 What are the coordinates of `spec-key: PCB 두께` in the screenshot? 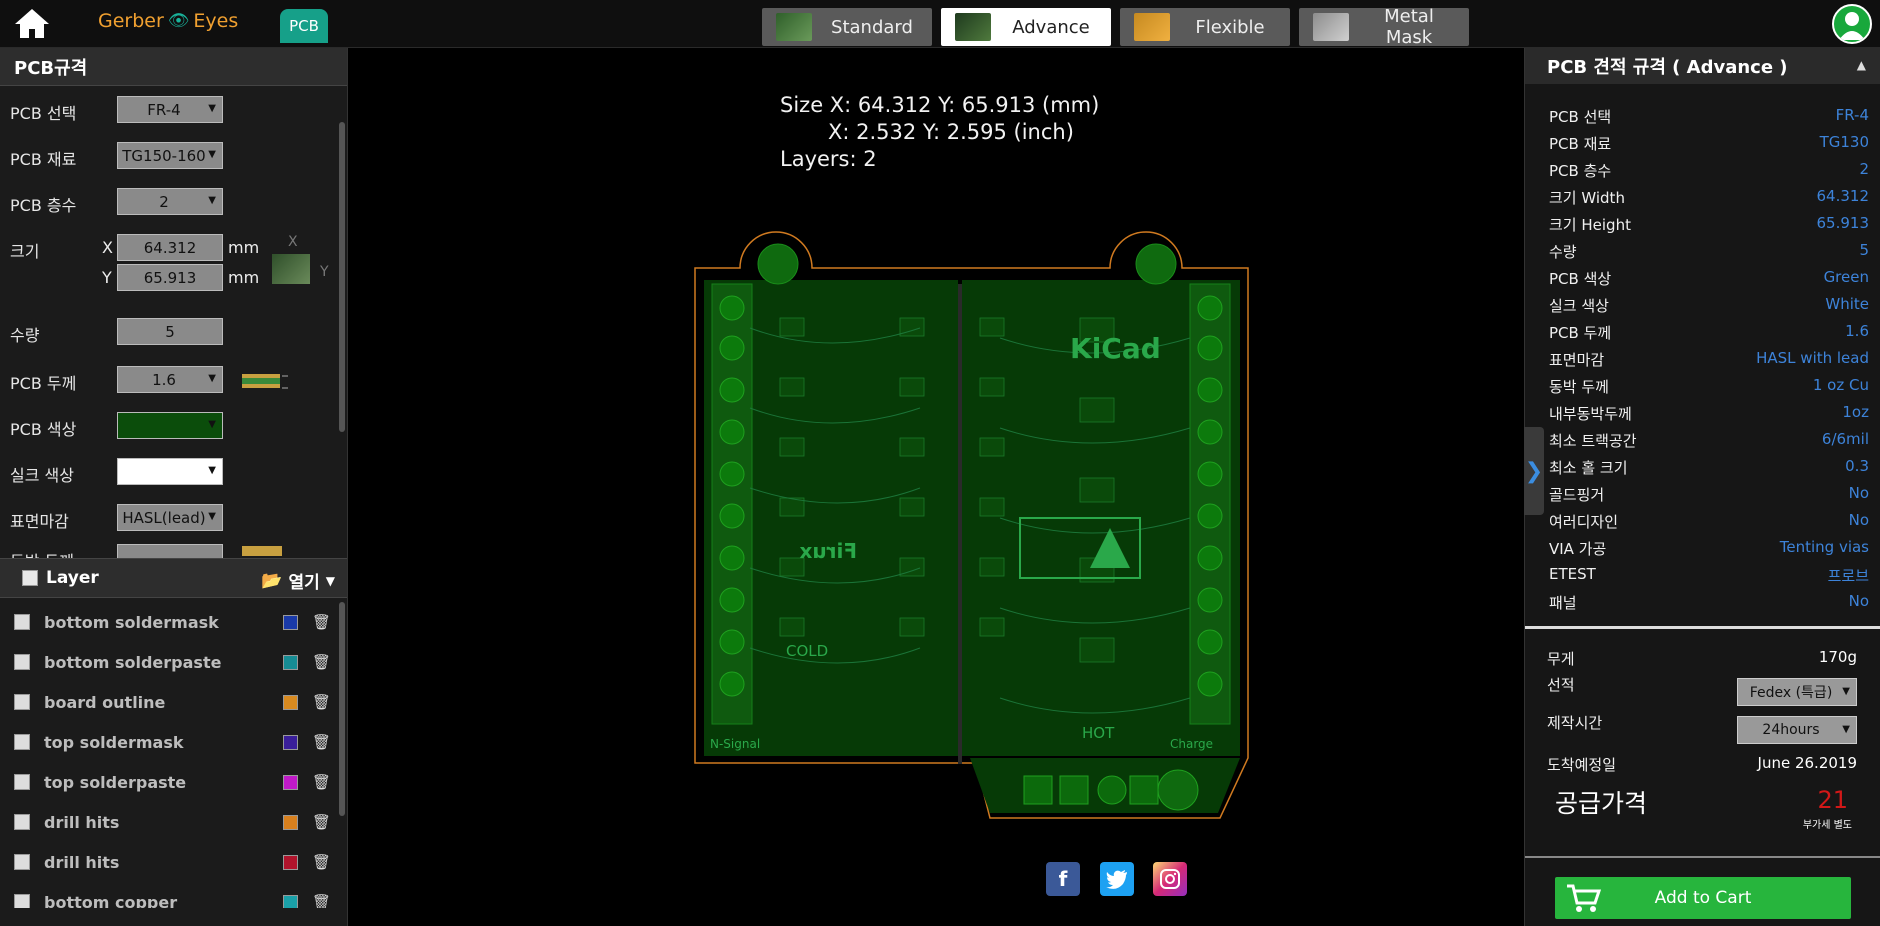 It's located at (1580, 333).